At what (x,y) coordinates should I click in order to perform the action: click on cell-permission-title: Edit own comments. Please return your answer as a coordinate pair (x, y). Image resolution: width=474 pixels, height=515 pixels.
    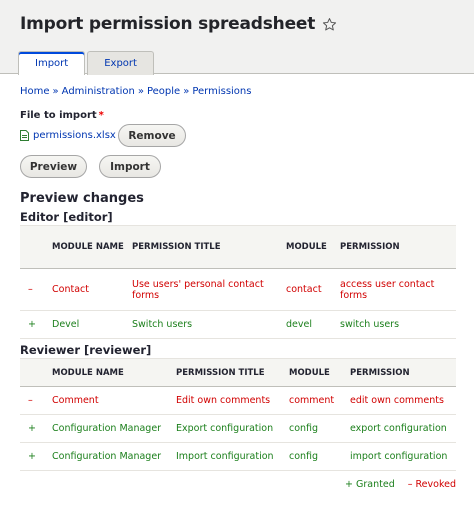
    Looking at the image, I should click on (228, 400).